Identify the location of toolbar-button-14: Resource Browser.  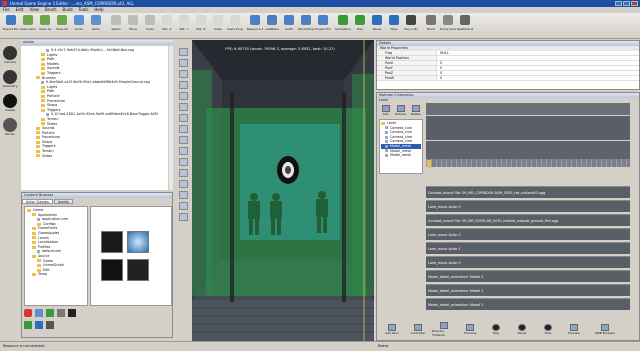
(255, 25).